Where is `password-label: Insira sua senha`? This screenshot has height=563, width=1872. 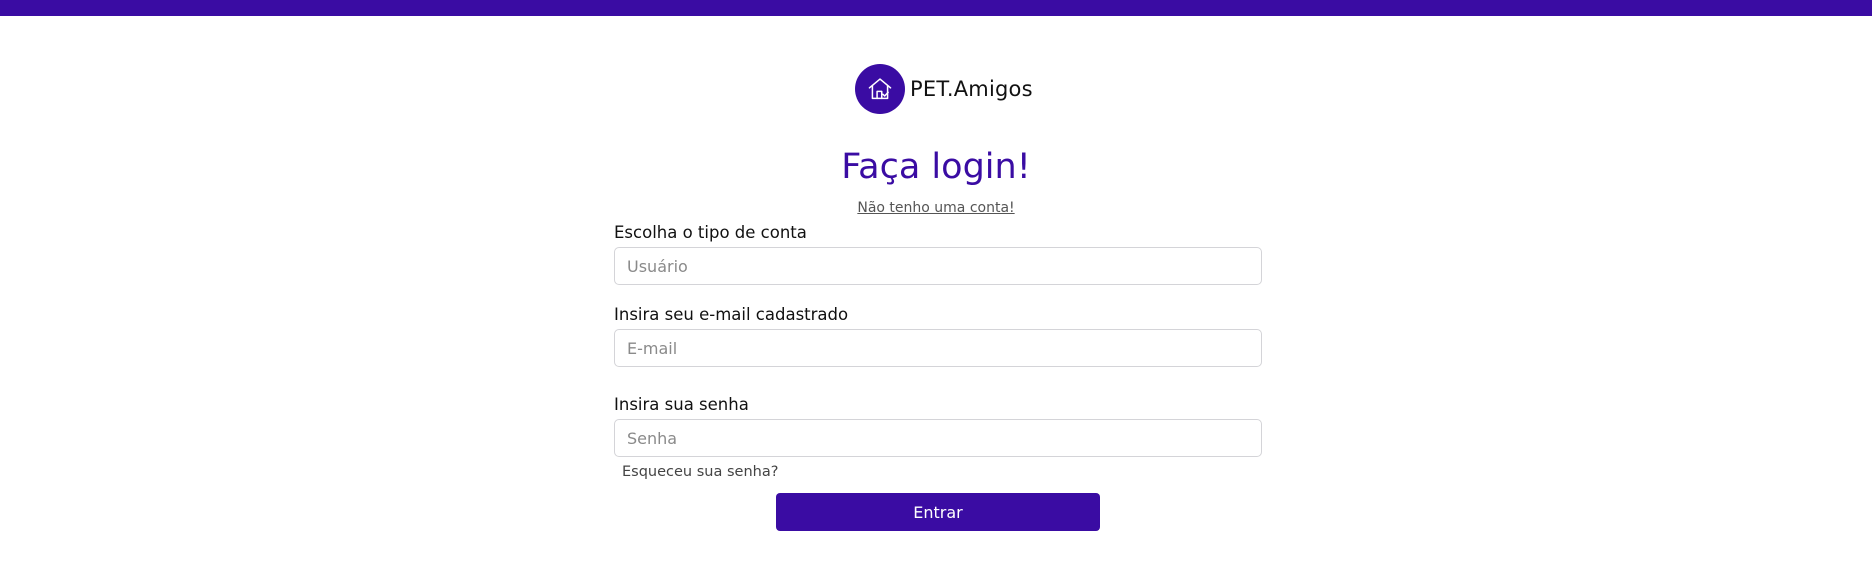
password-label: Insira sua senha is located at coordinates (681, 404).